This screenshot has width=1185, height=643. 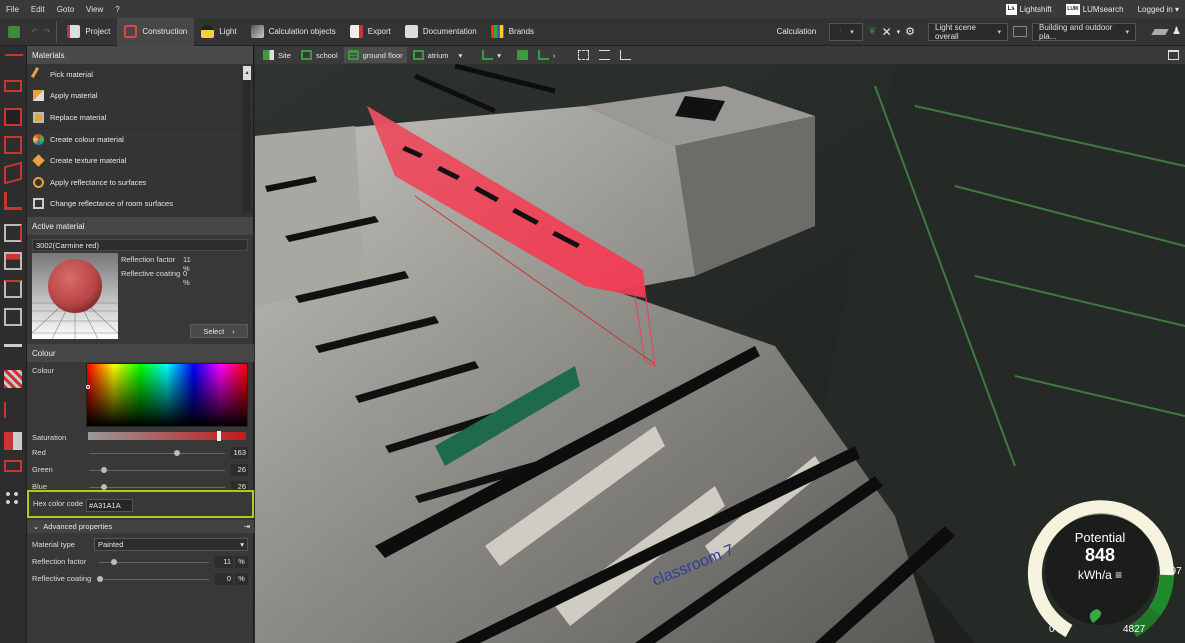 I want to click on menu-file: File, so click(x=12, y=9).